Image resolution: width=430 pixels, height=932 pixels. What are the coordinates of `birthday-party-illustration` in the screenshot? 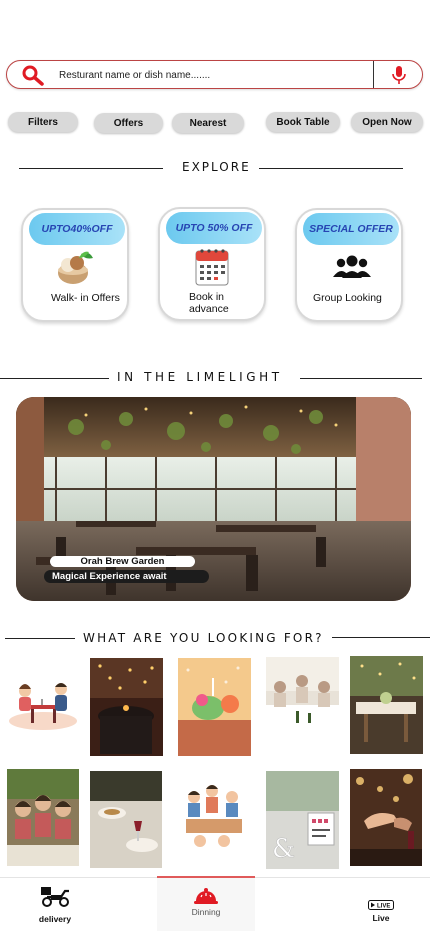 It's located at (214, 707).